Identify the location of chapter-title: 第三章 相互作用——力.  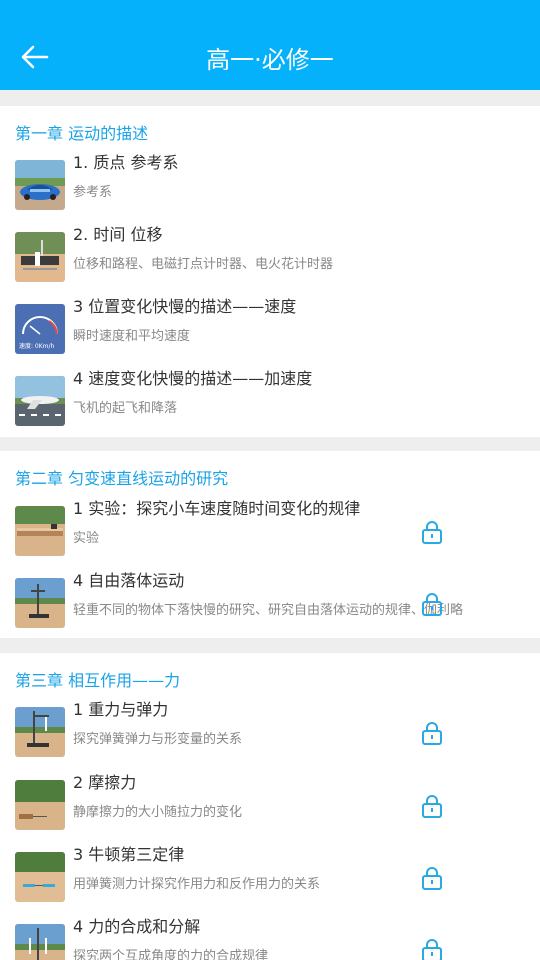
(98, 680).